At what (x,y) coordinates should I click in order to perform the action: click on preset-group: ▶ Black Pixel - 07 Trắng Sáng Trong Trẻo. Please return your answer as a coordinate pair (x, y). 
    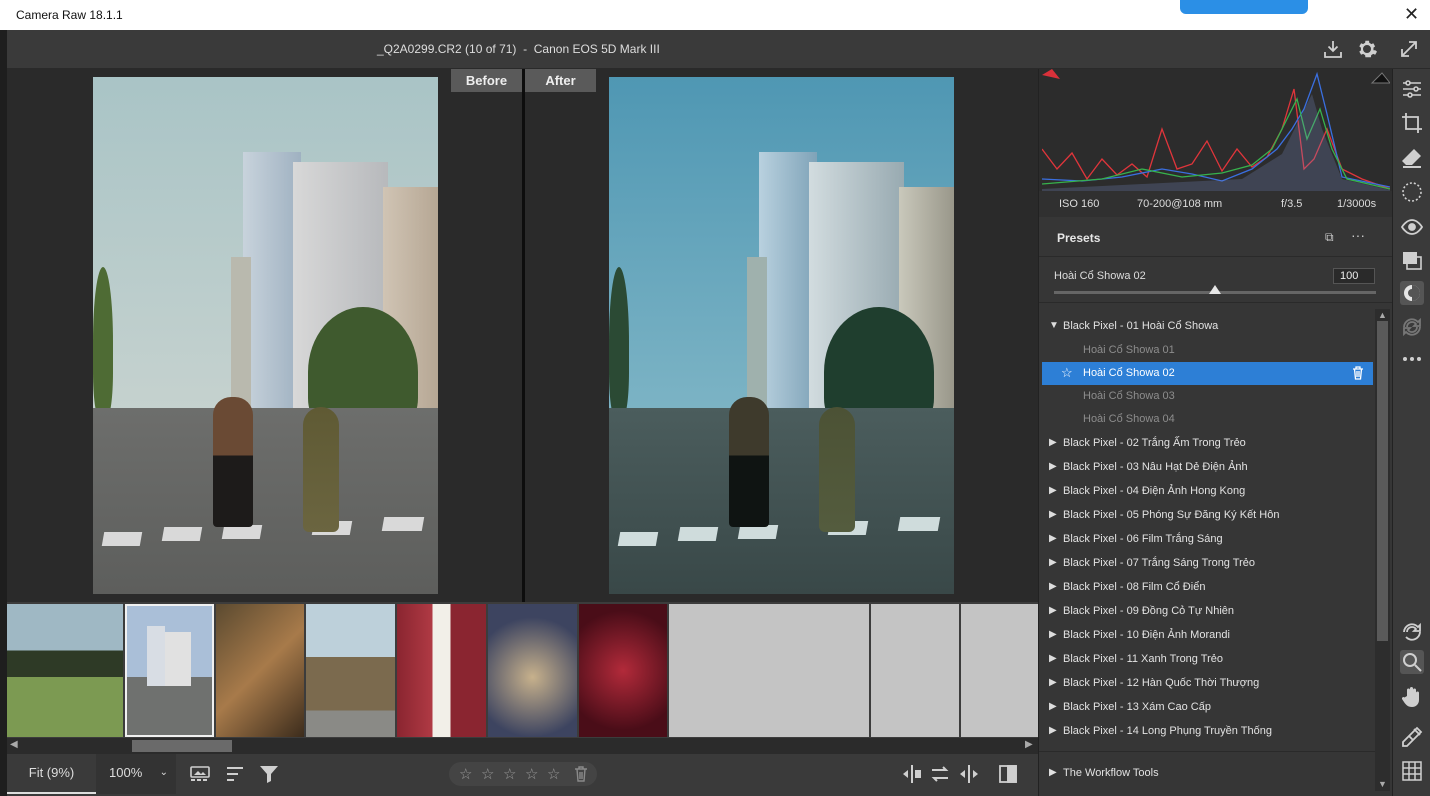
    Looking at the image, I should click on (1207, 564).